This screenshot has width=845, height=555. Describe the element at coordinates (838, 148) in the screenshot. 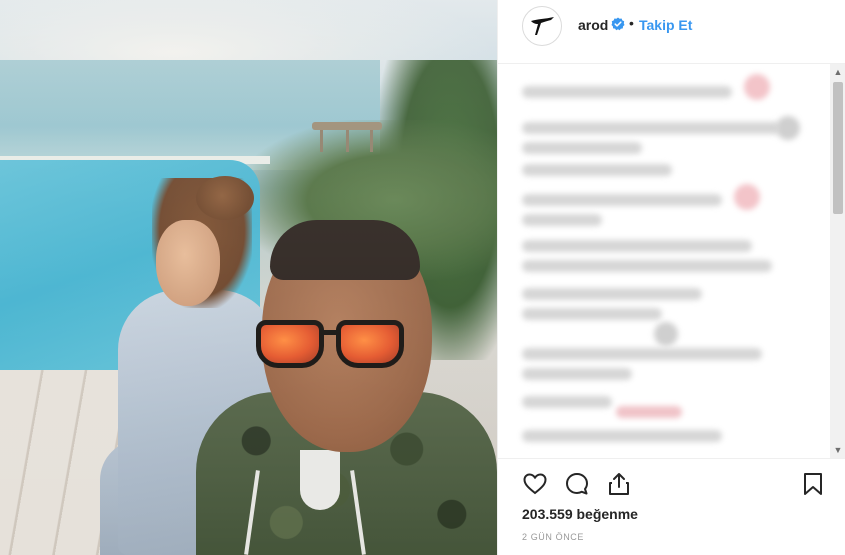

I see `scrollbar-thumb` at that location.